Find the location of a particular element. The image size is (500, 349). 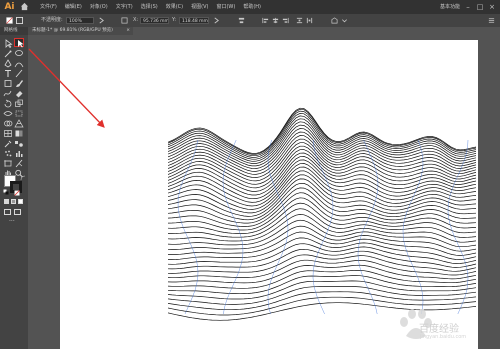

selection-path is located at coordinates (368, 227).